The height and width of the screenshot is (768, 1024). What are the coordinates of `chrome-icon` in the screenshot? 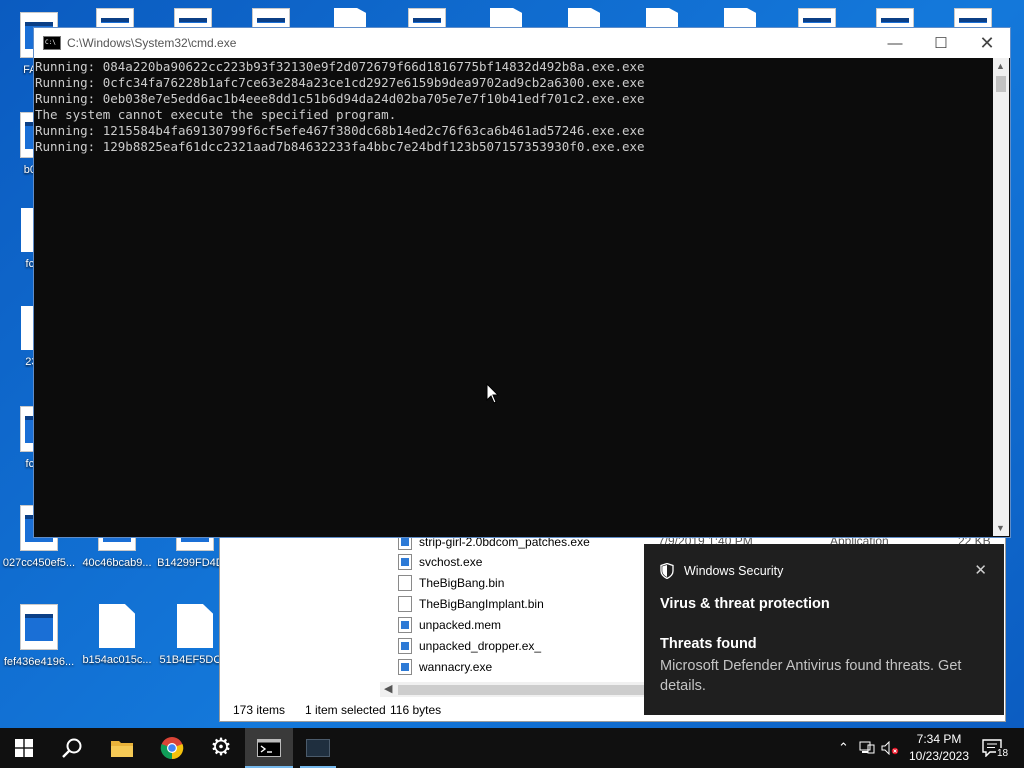 It's located at (172, 748).